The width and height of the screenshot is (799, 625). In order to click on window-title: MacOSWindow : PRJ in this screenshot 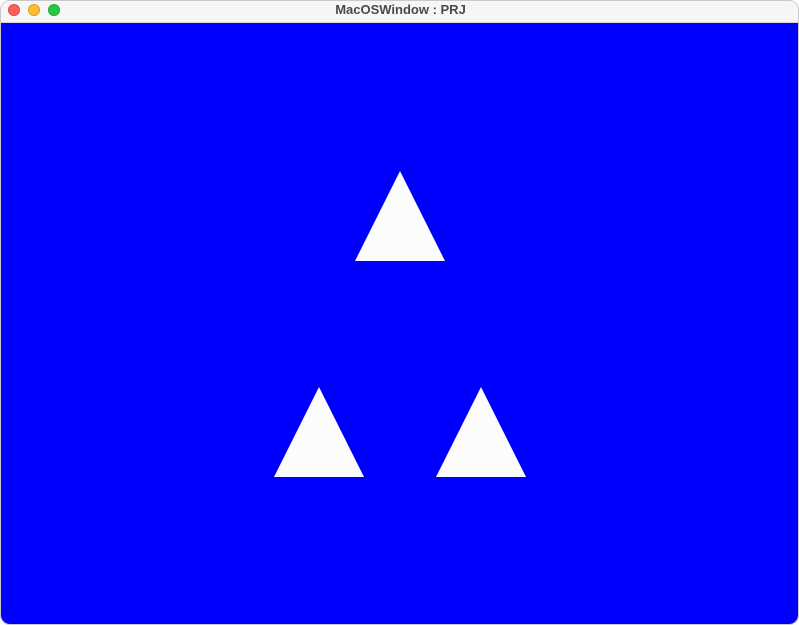, I will do `click(400, 9)`.